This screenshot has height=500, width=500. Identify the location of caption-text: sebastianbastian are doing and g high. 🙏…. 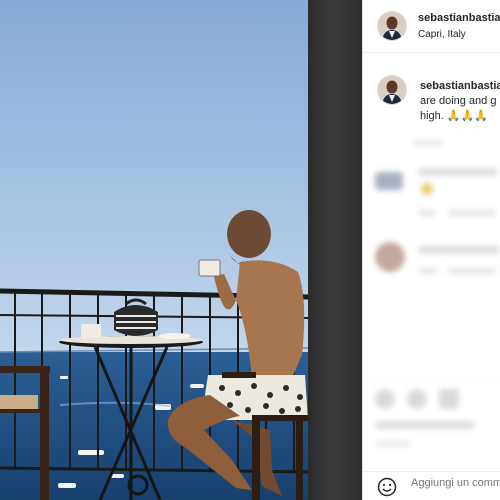
(460, 101).